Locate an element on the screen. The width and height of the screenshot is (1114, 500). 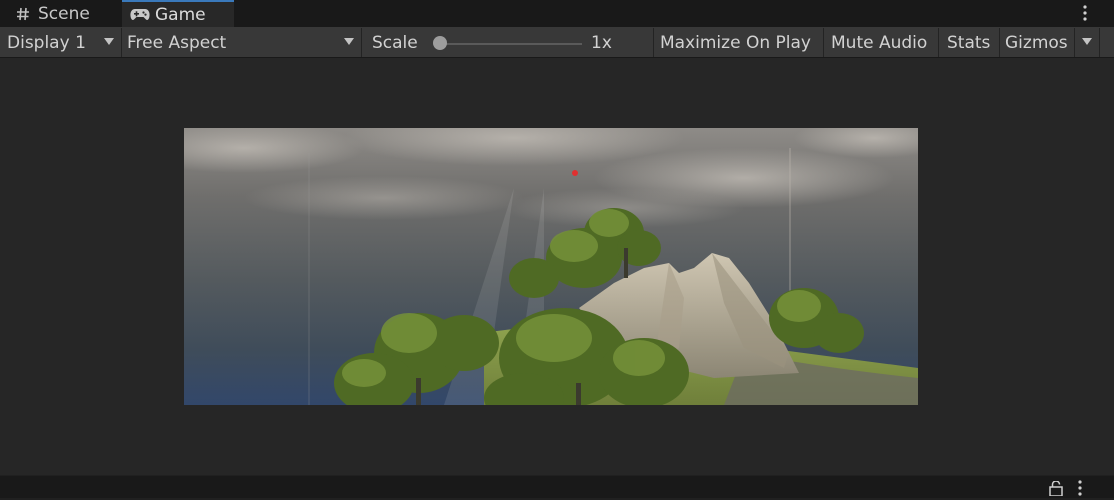
gizmos-button: Gizmos is located at coordinates (1038, 42).